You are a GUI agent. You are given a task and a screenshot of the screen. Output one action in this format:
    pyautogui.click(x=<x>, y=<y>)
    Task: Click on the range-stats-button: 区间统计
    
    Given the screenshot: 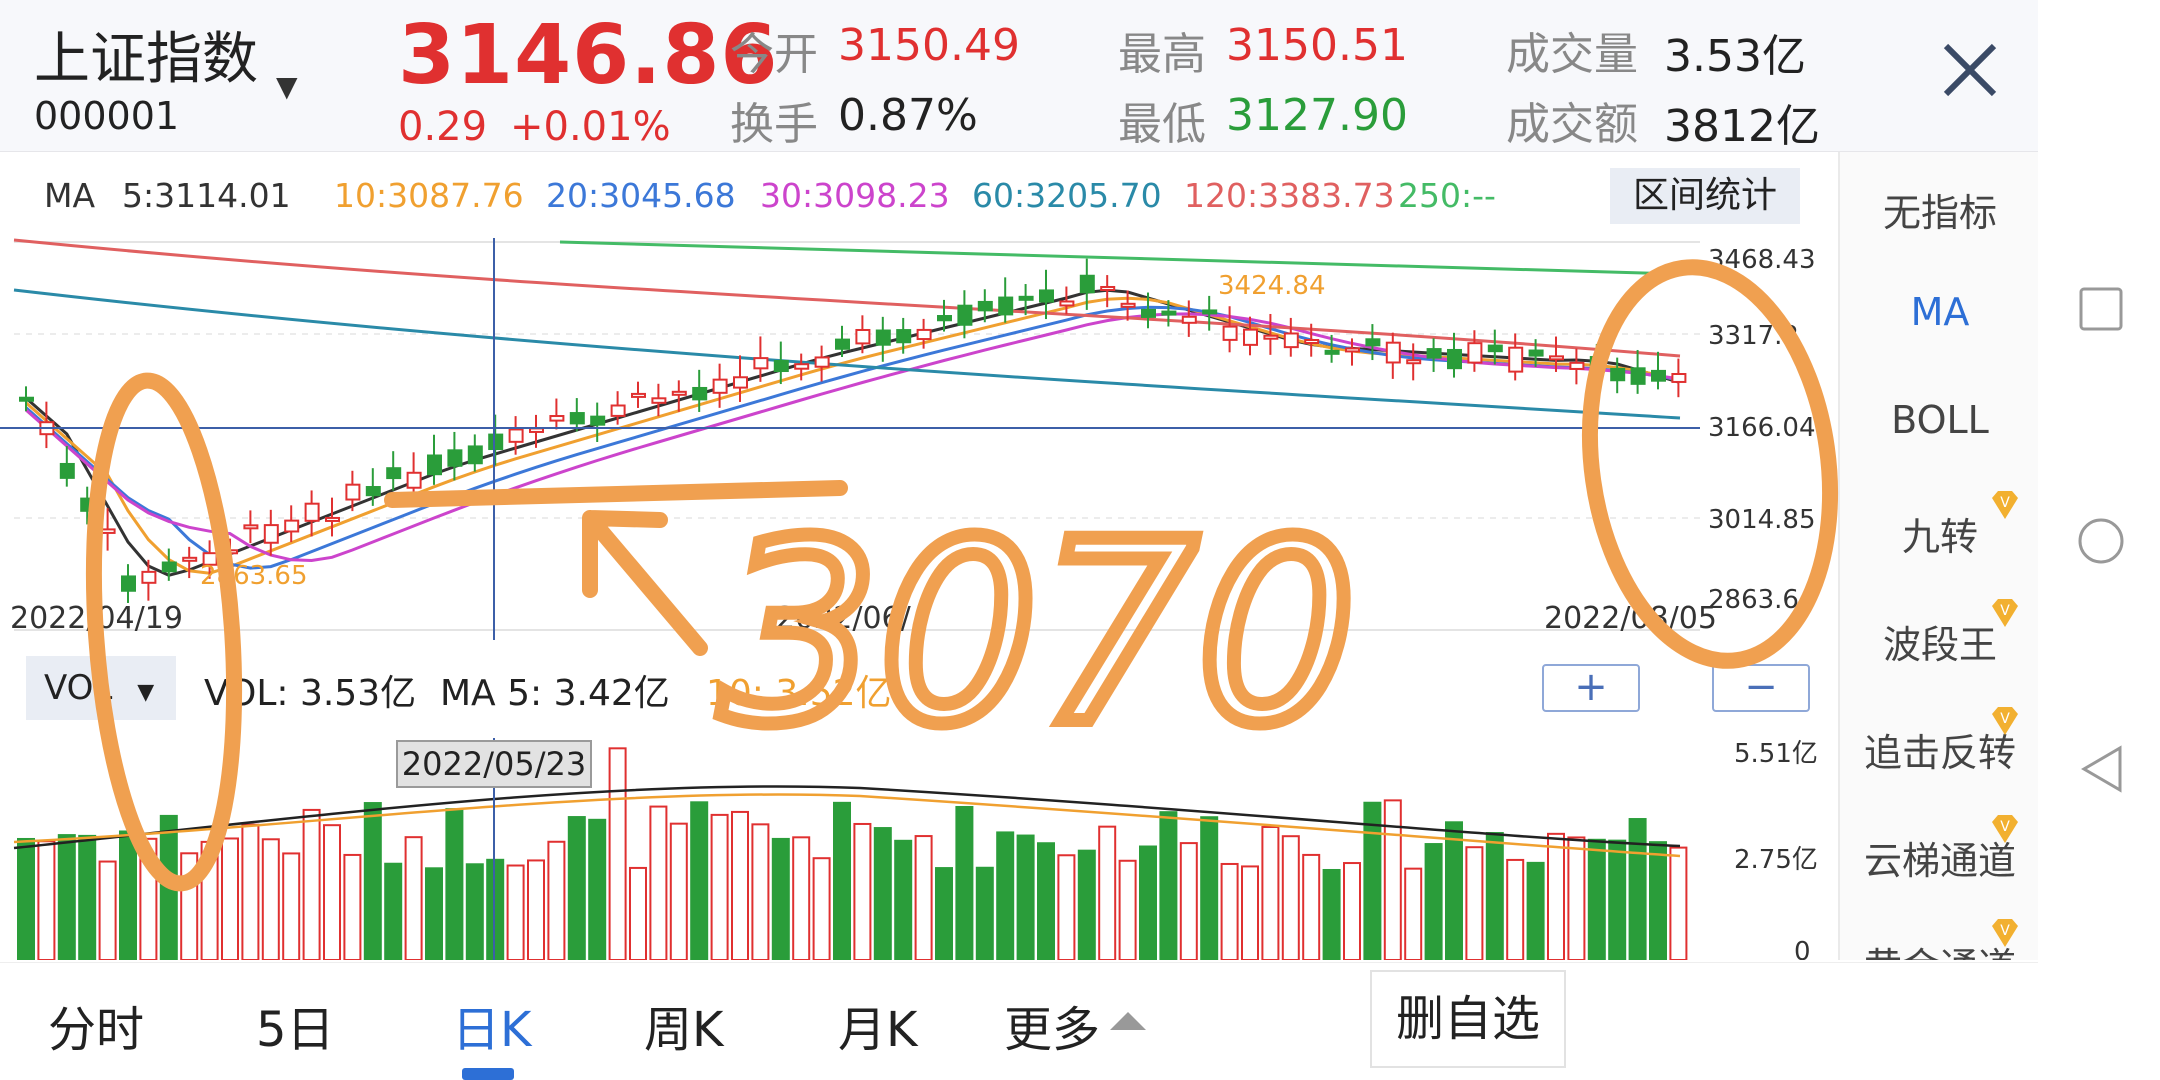 What is the action you would take?
    pyautogui.click(x=1705, y=196)
    